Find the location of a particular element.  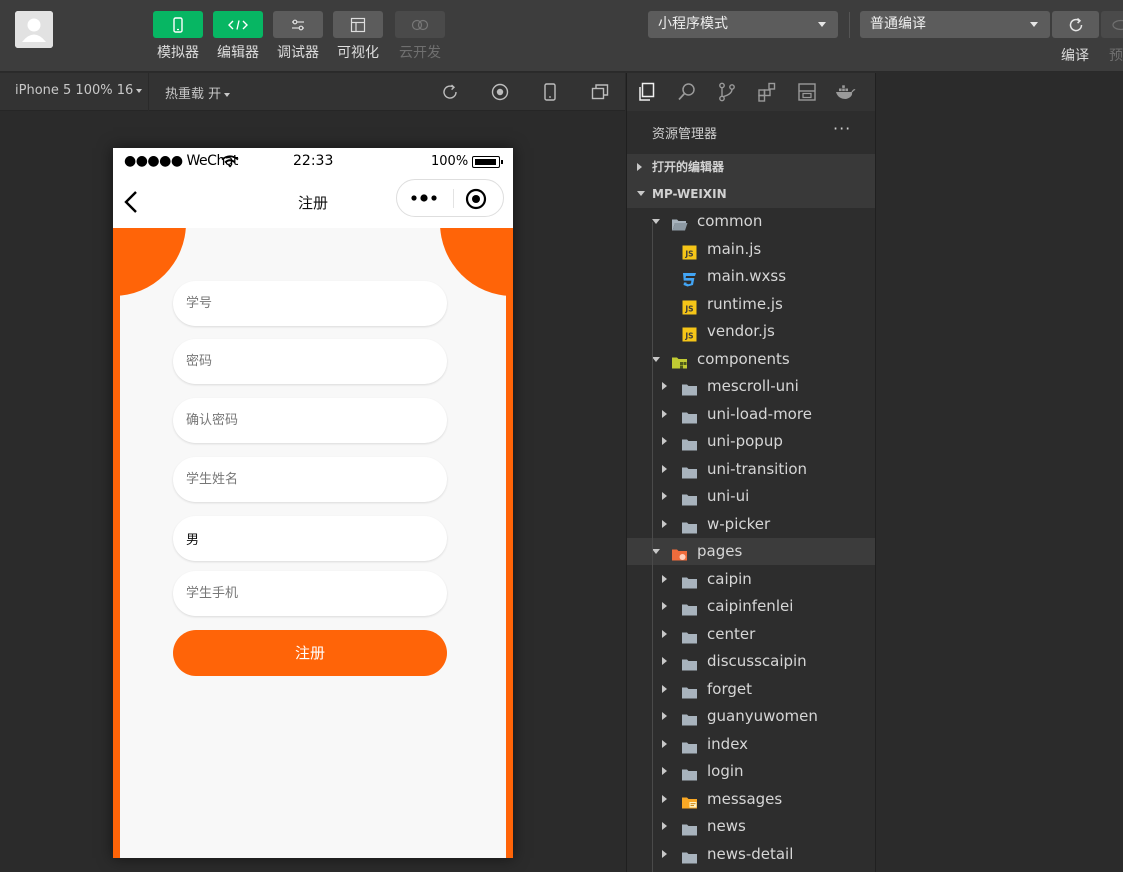

tree-folder-item: uni-ui is located at coordinates (751, 496).